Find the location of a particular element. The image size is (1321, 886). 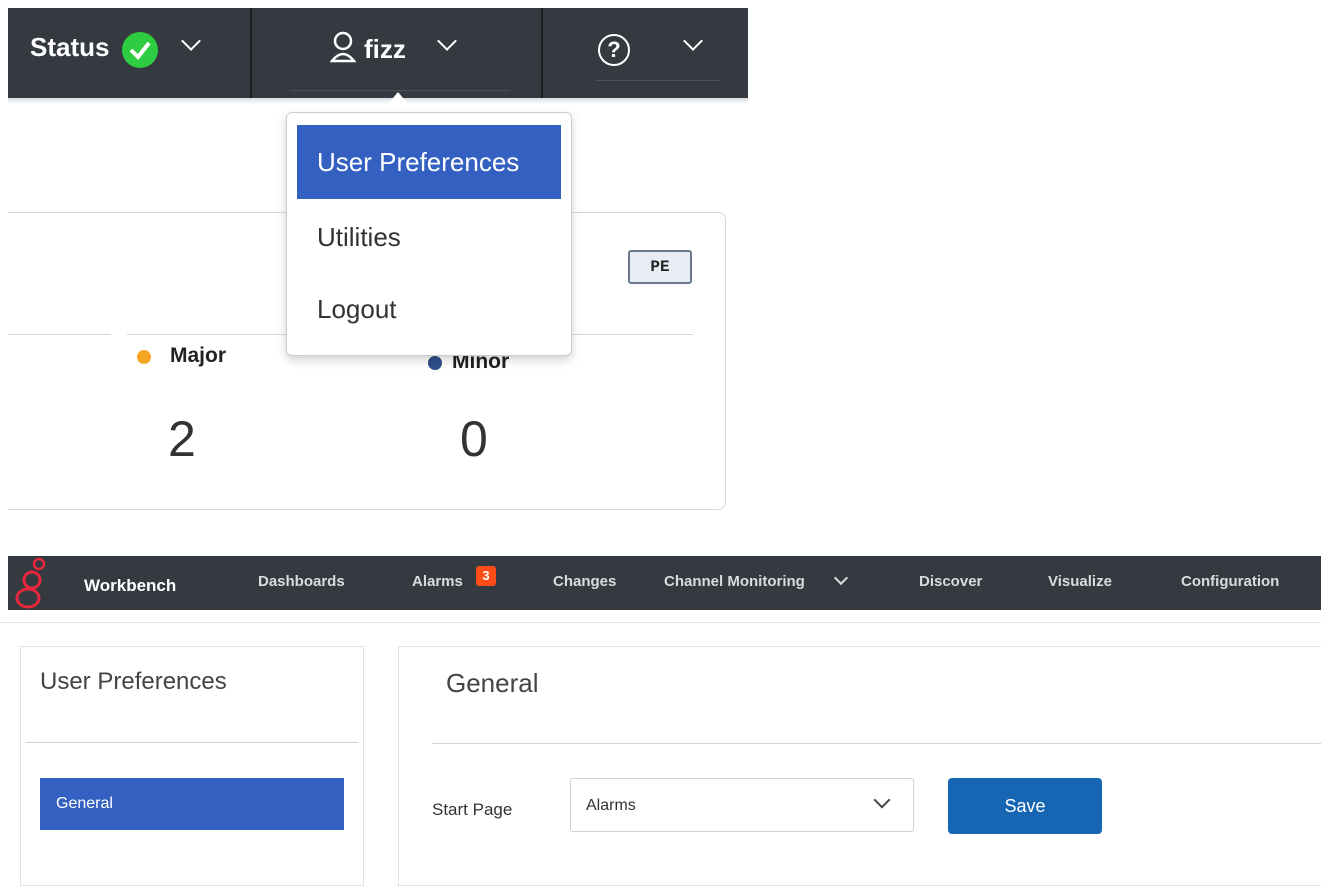

menu-item-logout: Logout is located at coordinates (429, 310).